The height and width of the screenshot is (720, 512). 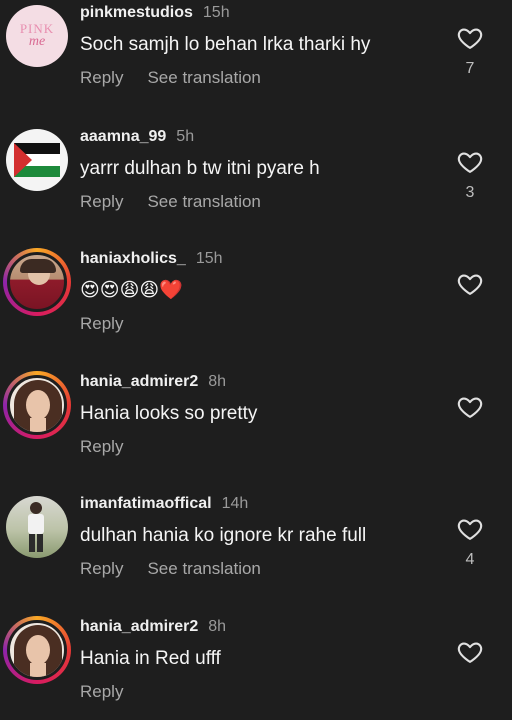 I want to click on palestine-flag-icon, so click(x=37, y=160).